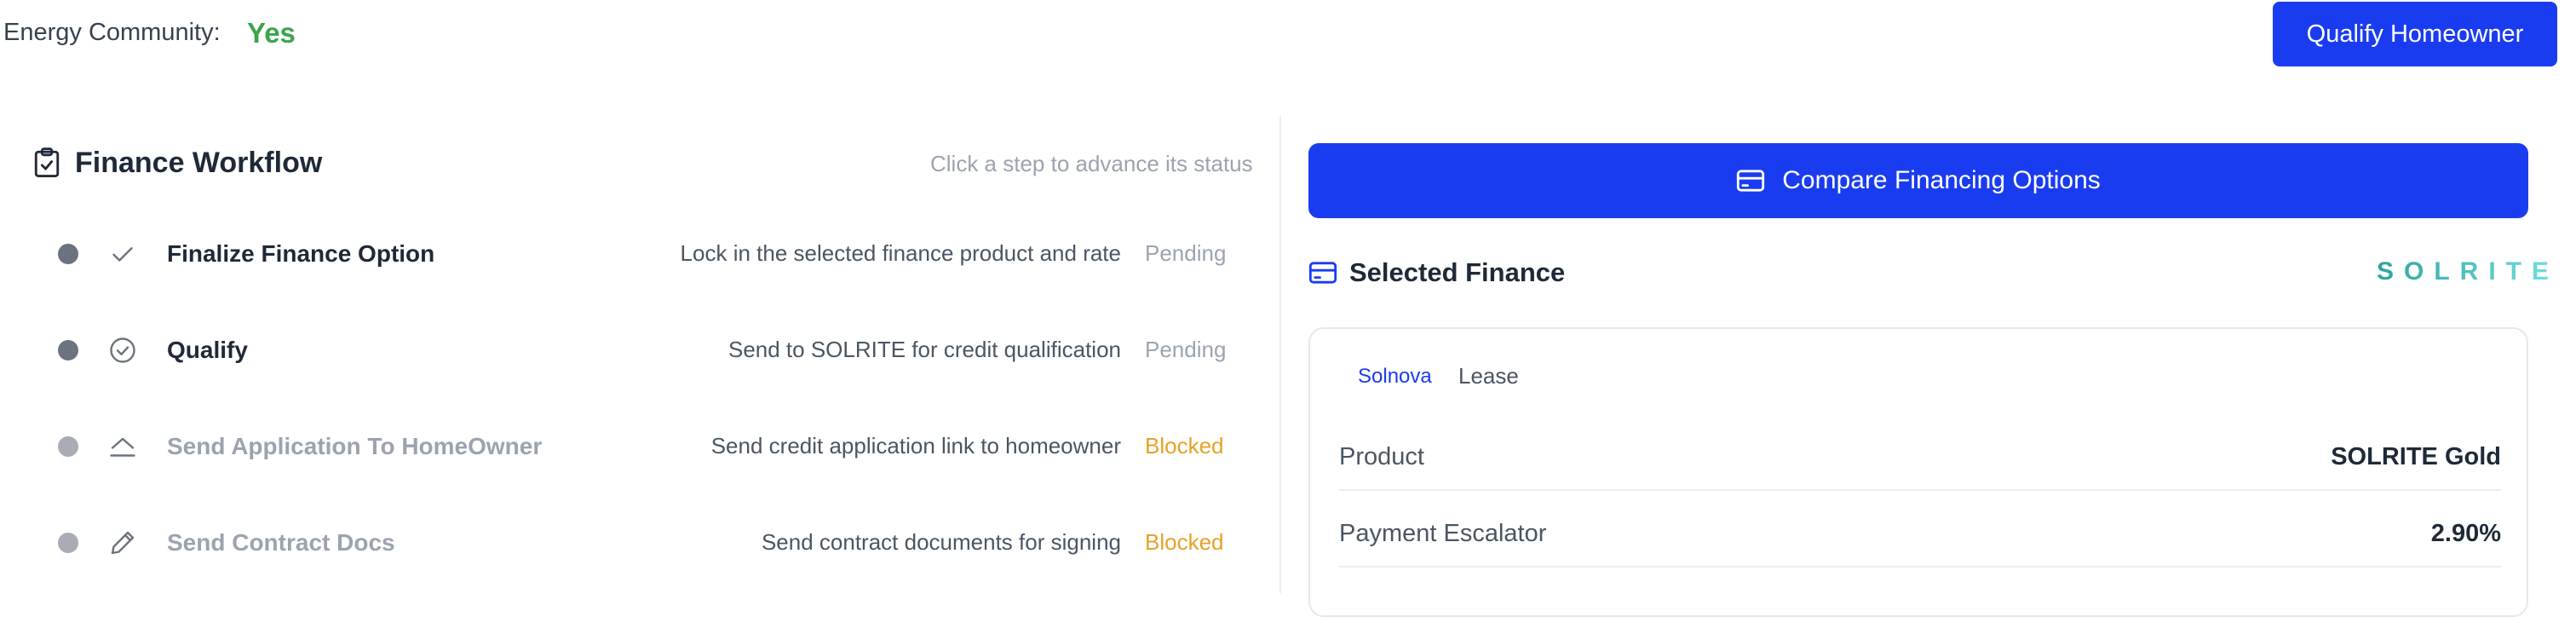 This screenshot has height=617, width=2576. I want to click on workflow-hint: Click a step to advance its status, so click(1091, 163).